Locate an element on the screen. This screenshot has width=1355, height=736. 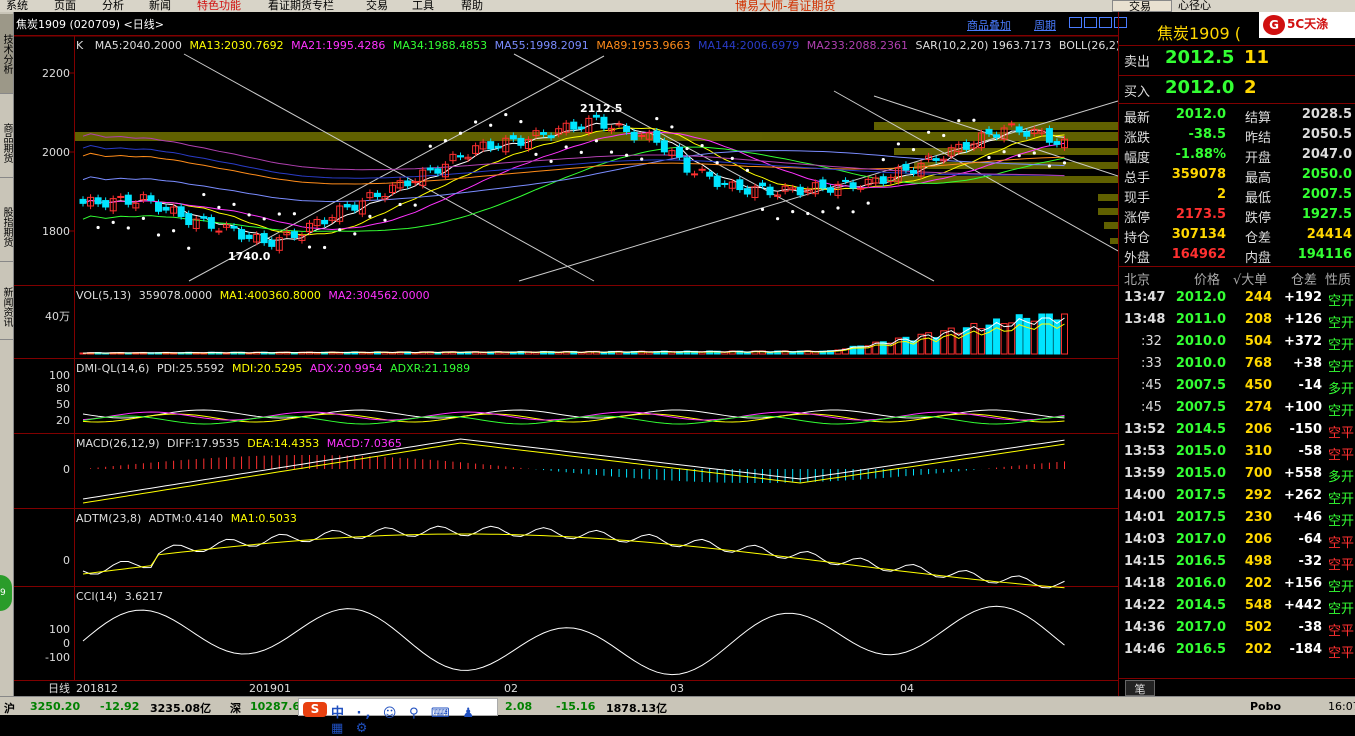
y-label-2000: 2000 is located at coordinates (56, 152).